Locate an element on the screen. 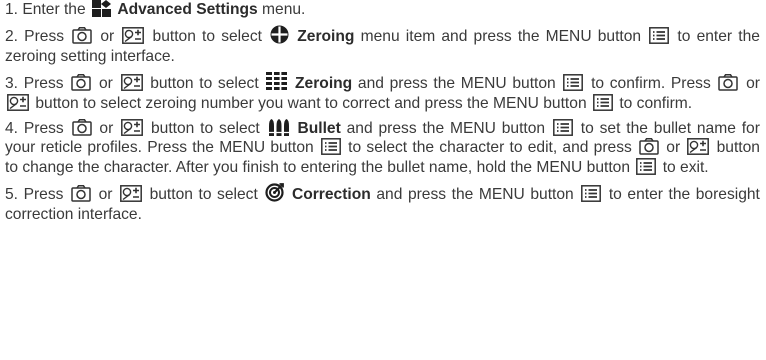  step-number: 5. is located at coordinates (12, 195).